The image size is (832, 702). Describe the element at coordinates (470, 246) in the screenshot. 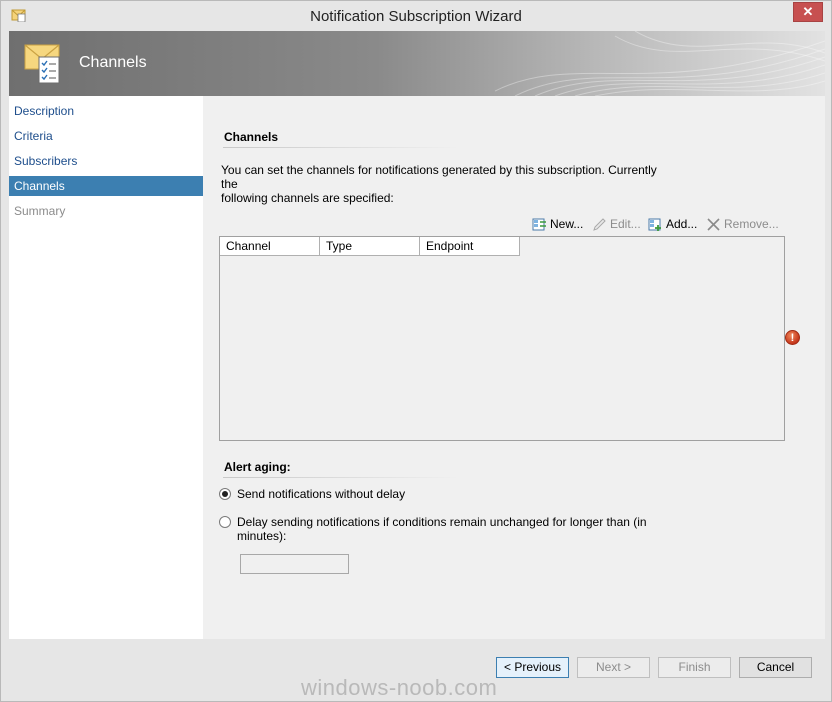

I see `column-header-endpoint: Endpoint` at that location.